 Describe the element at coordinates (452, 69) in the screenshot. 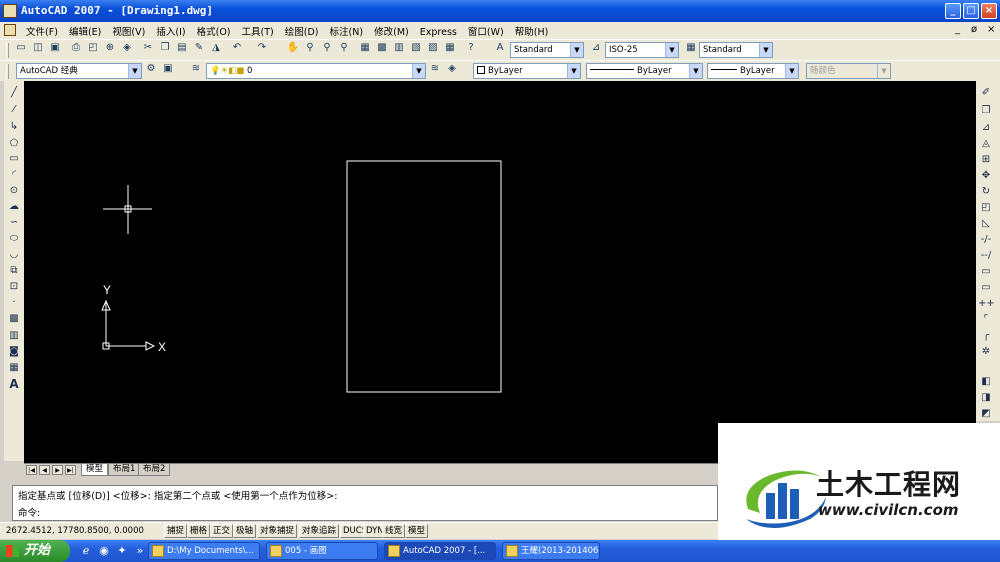

I see `layer-previous-icon: ◈` at that location.